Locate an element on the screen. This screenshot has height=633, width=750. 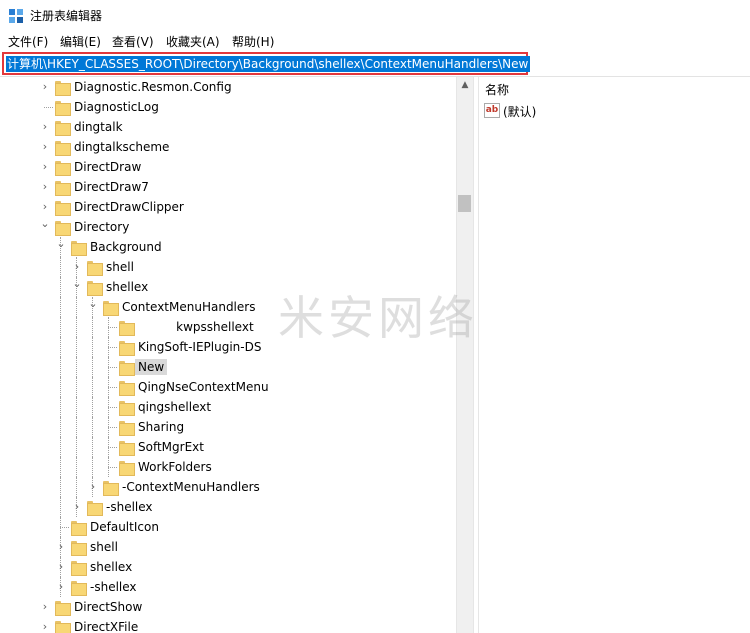
tree-node: › dingtalkscheme is located at coordinates (228, 147).